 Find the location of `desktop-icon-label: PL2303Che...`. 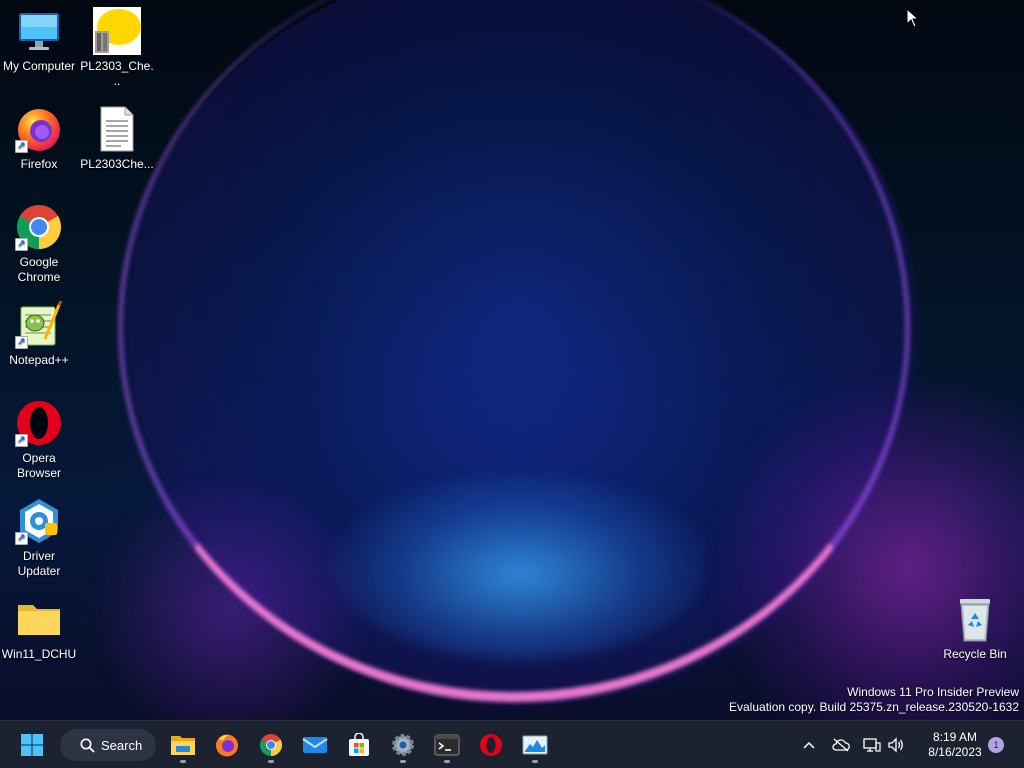

desktop-icon-label: PL2303Che... is located at coordinates (117, 164).